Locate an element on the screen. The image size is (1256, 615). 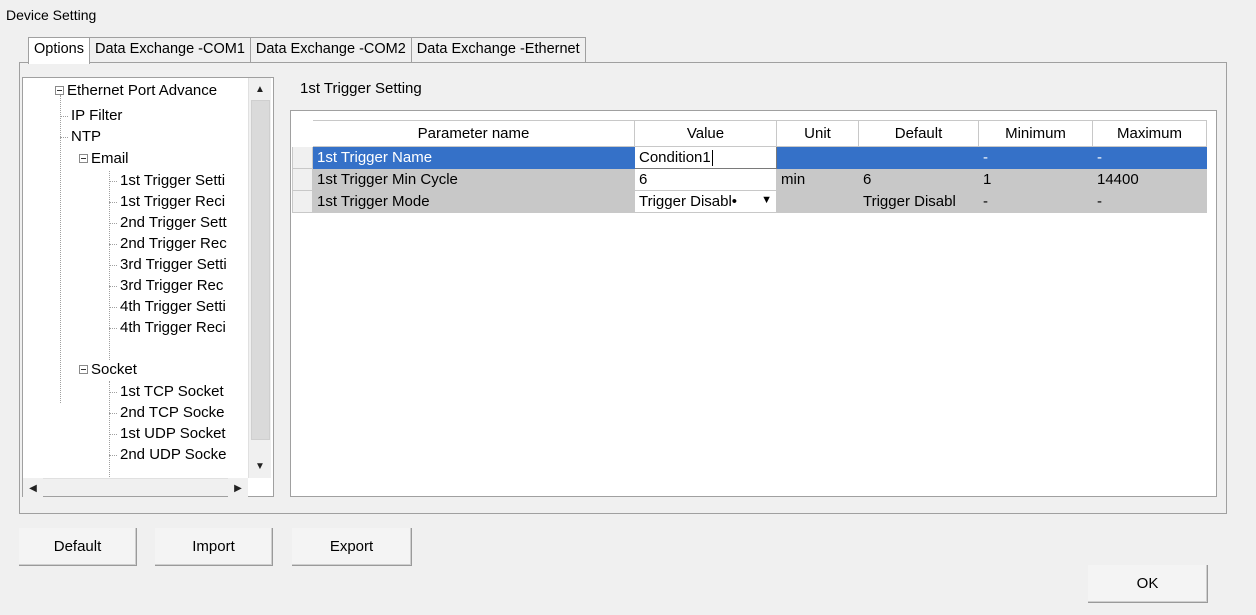
column-header-unit: Unit is located at coordinates (817, 133).